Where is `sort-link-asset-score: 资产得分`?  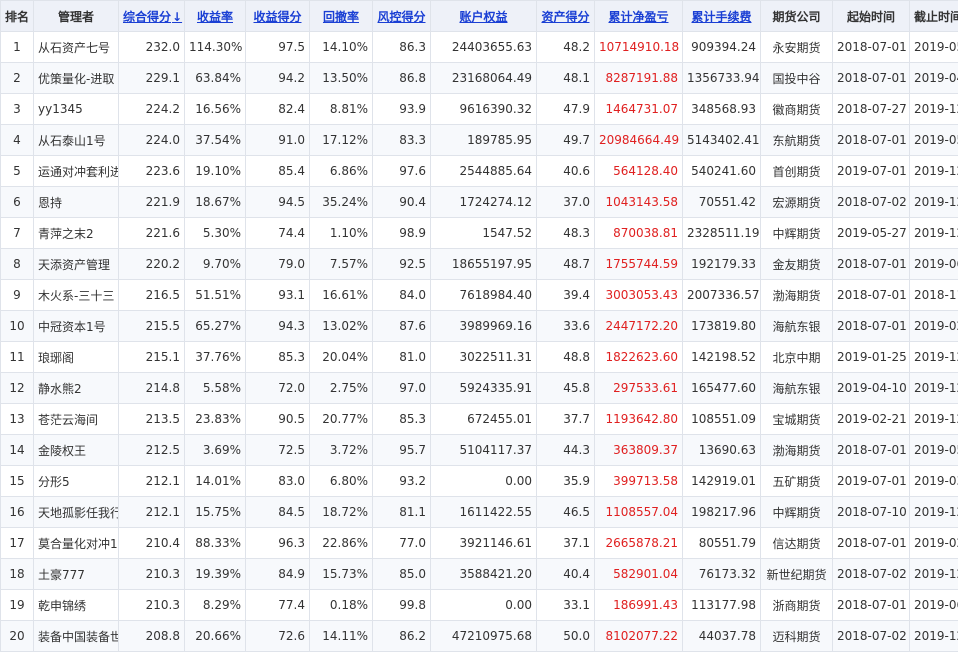
sort-link-asset-score: 资产得分 is located at coordinates (565, 17).